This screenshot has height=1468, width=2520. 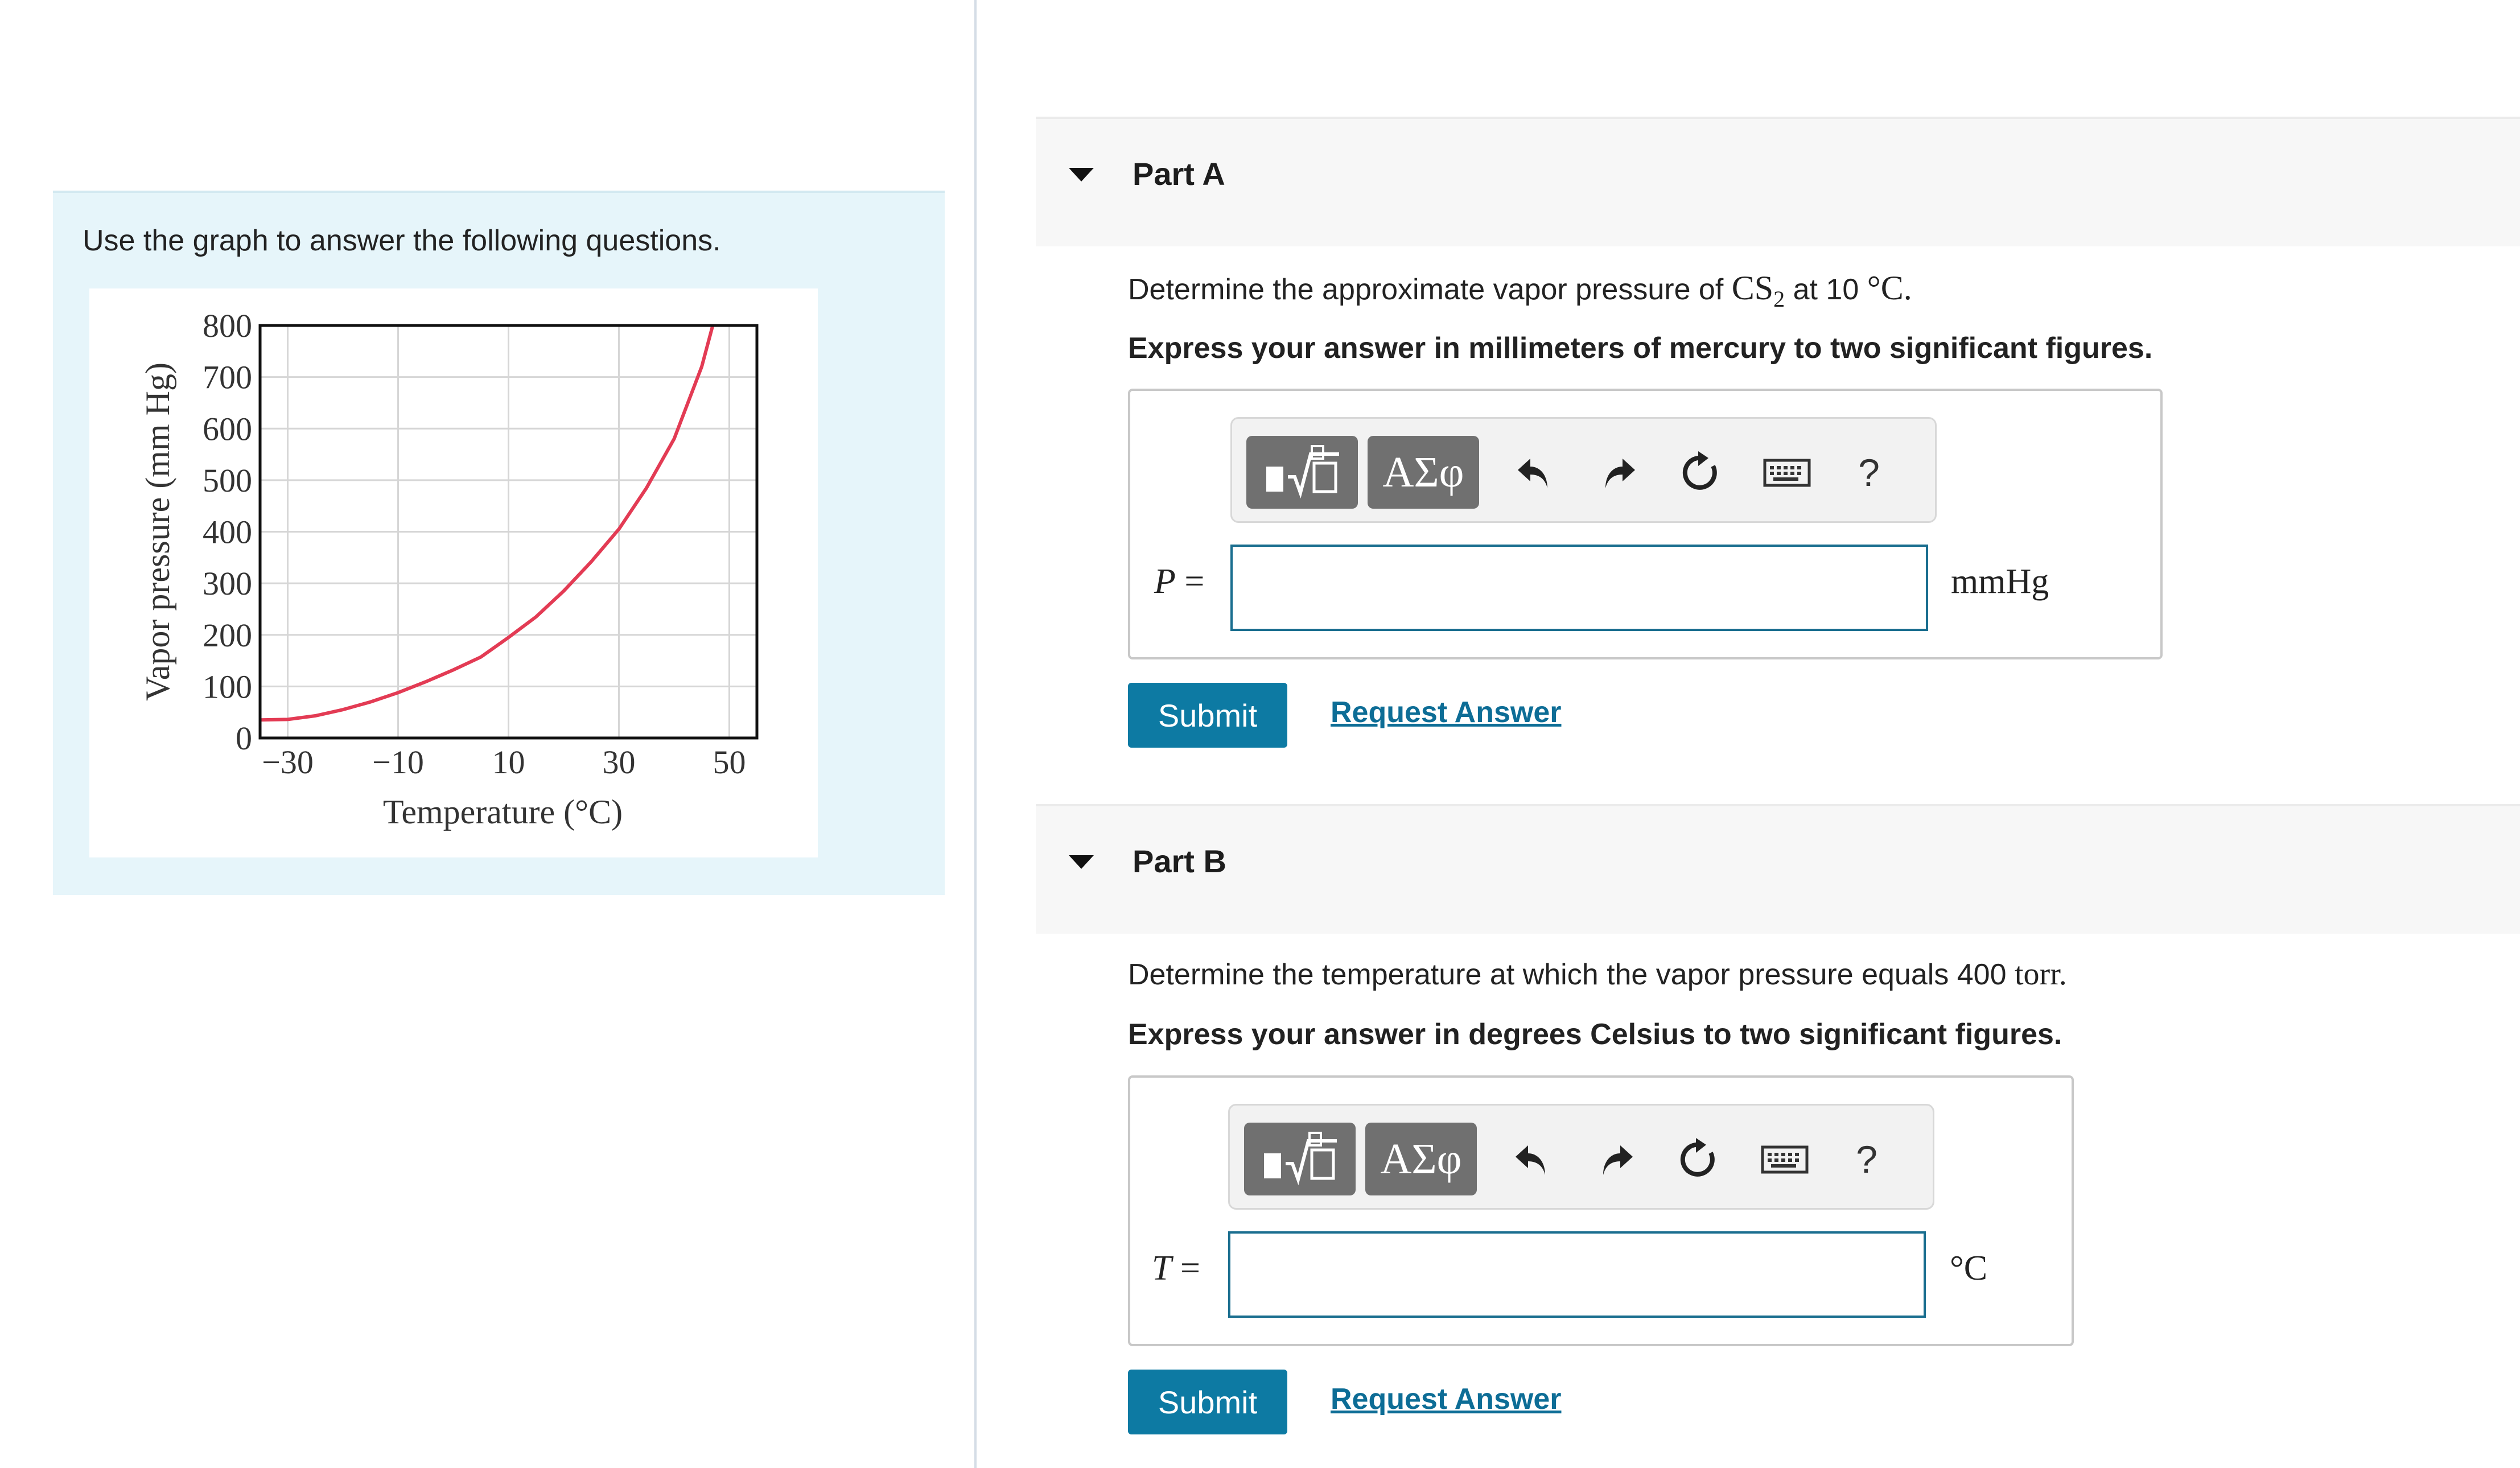 I want to click on x-tick-label: −10, so click(x=398, y=763).